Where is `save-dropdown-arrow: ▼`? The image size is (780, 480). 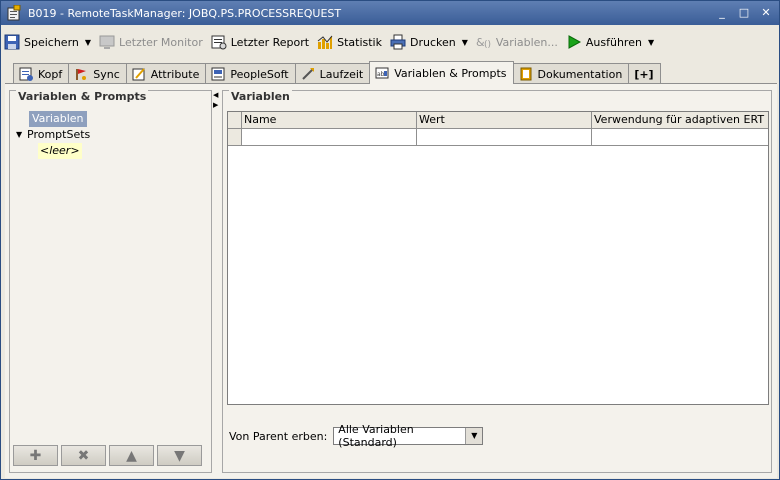
save-dropdown-arrow: ▼ is located at coordinates (88, 42).